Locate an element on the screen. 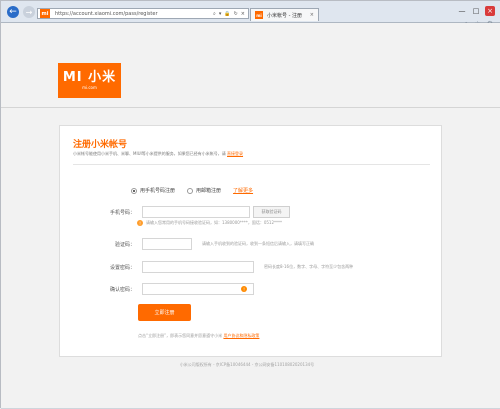 The height and width of the screenshot is (409, 500). site-logo-icon: mi is located at coordinates (45, 13).